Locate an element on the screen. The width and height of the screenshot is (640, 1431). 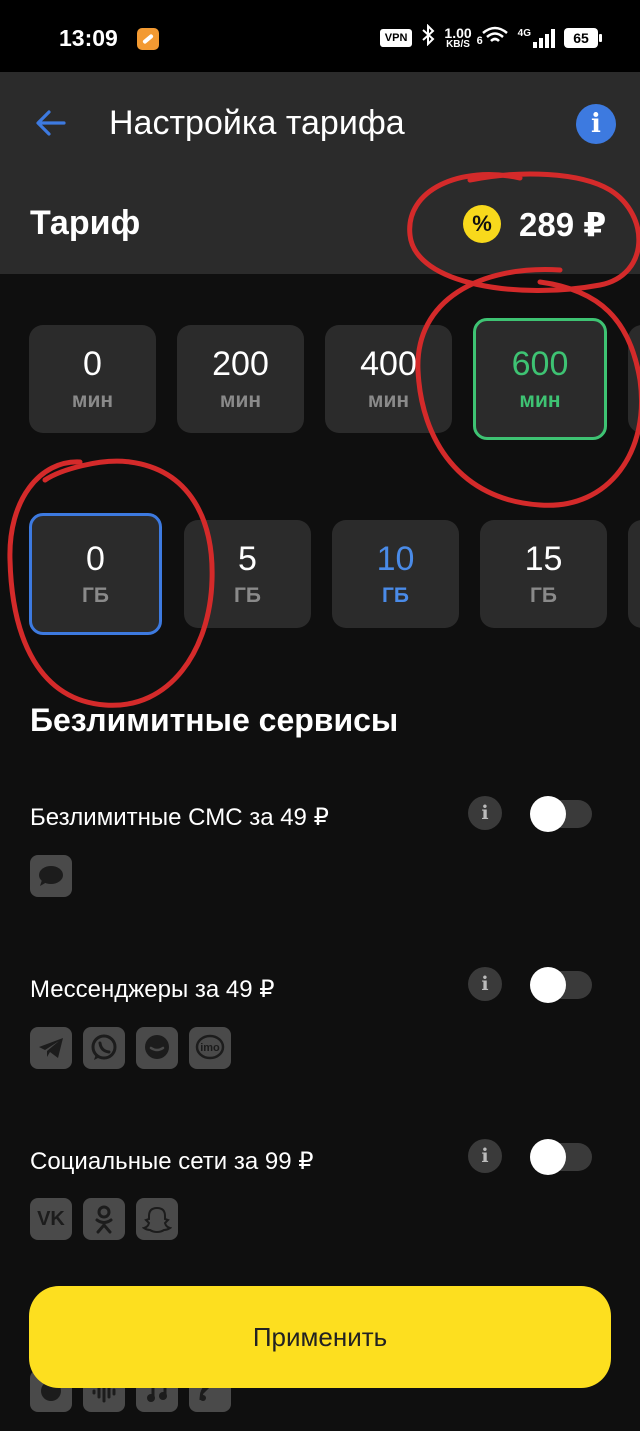
gigabytes-option-10: 10 ГБ is located at coordinates (395, 574).